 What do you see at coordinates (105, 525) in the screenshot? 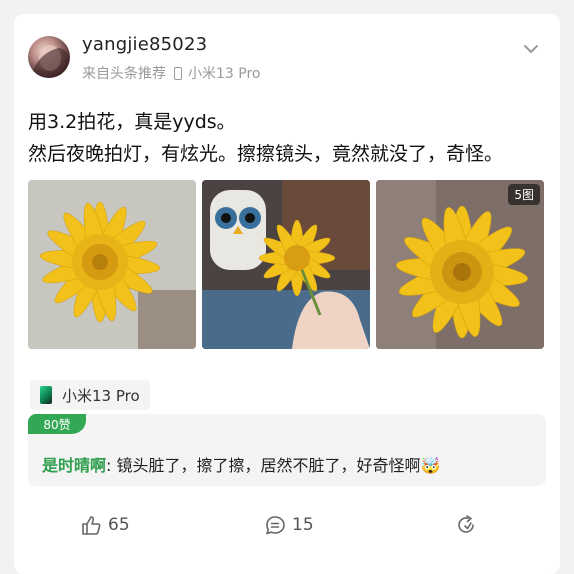
I see `like-button: 65` at bounding box center [105, 525].